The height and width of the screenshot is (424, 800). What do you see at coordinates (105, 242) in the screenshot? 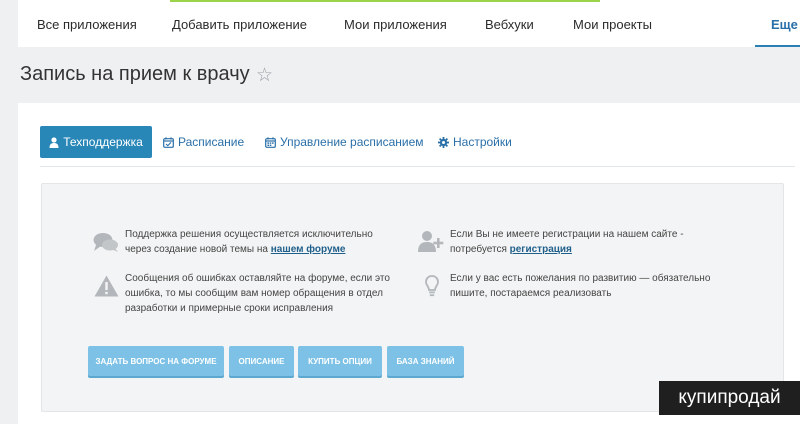
I see `comments-icon` at bounding box center [105, 242].